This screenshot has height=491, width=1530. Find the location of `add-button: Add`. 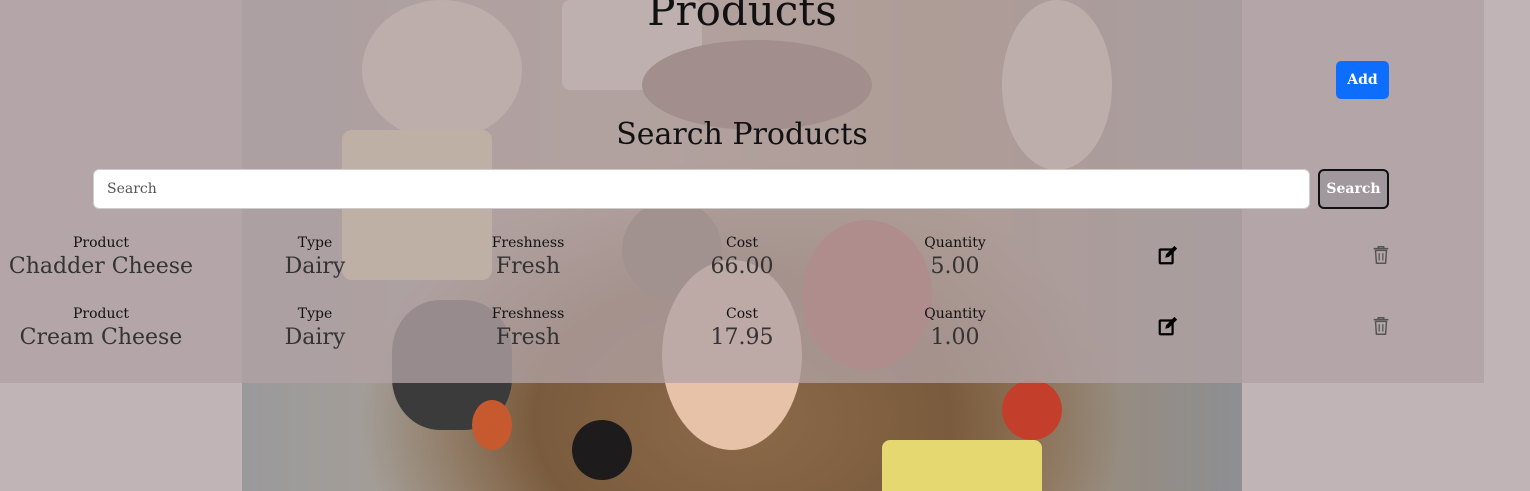

add-button: Add is located at coordinates (1362, 80).